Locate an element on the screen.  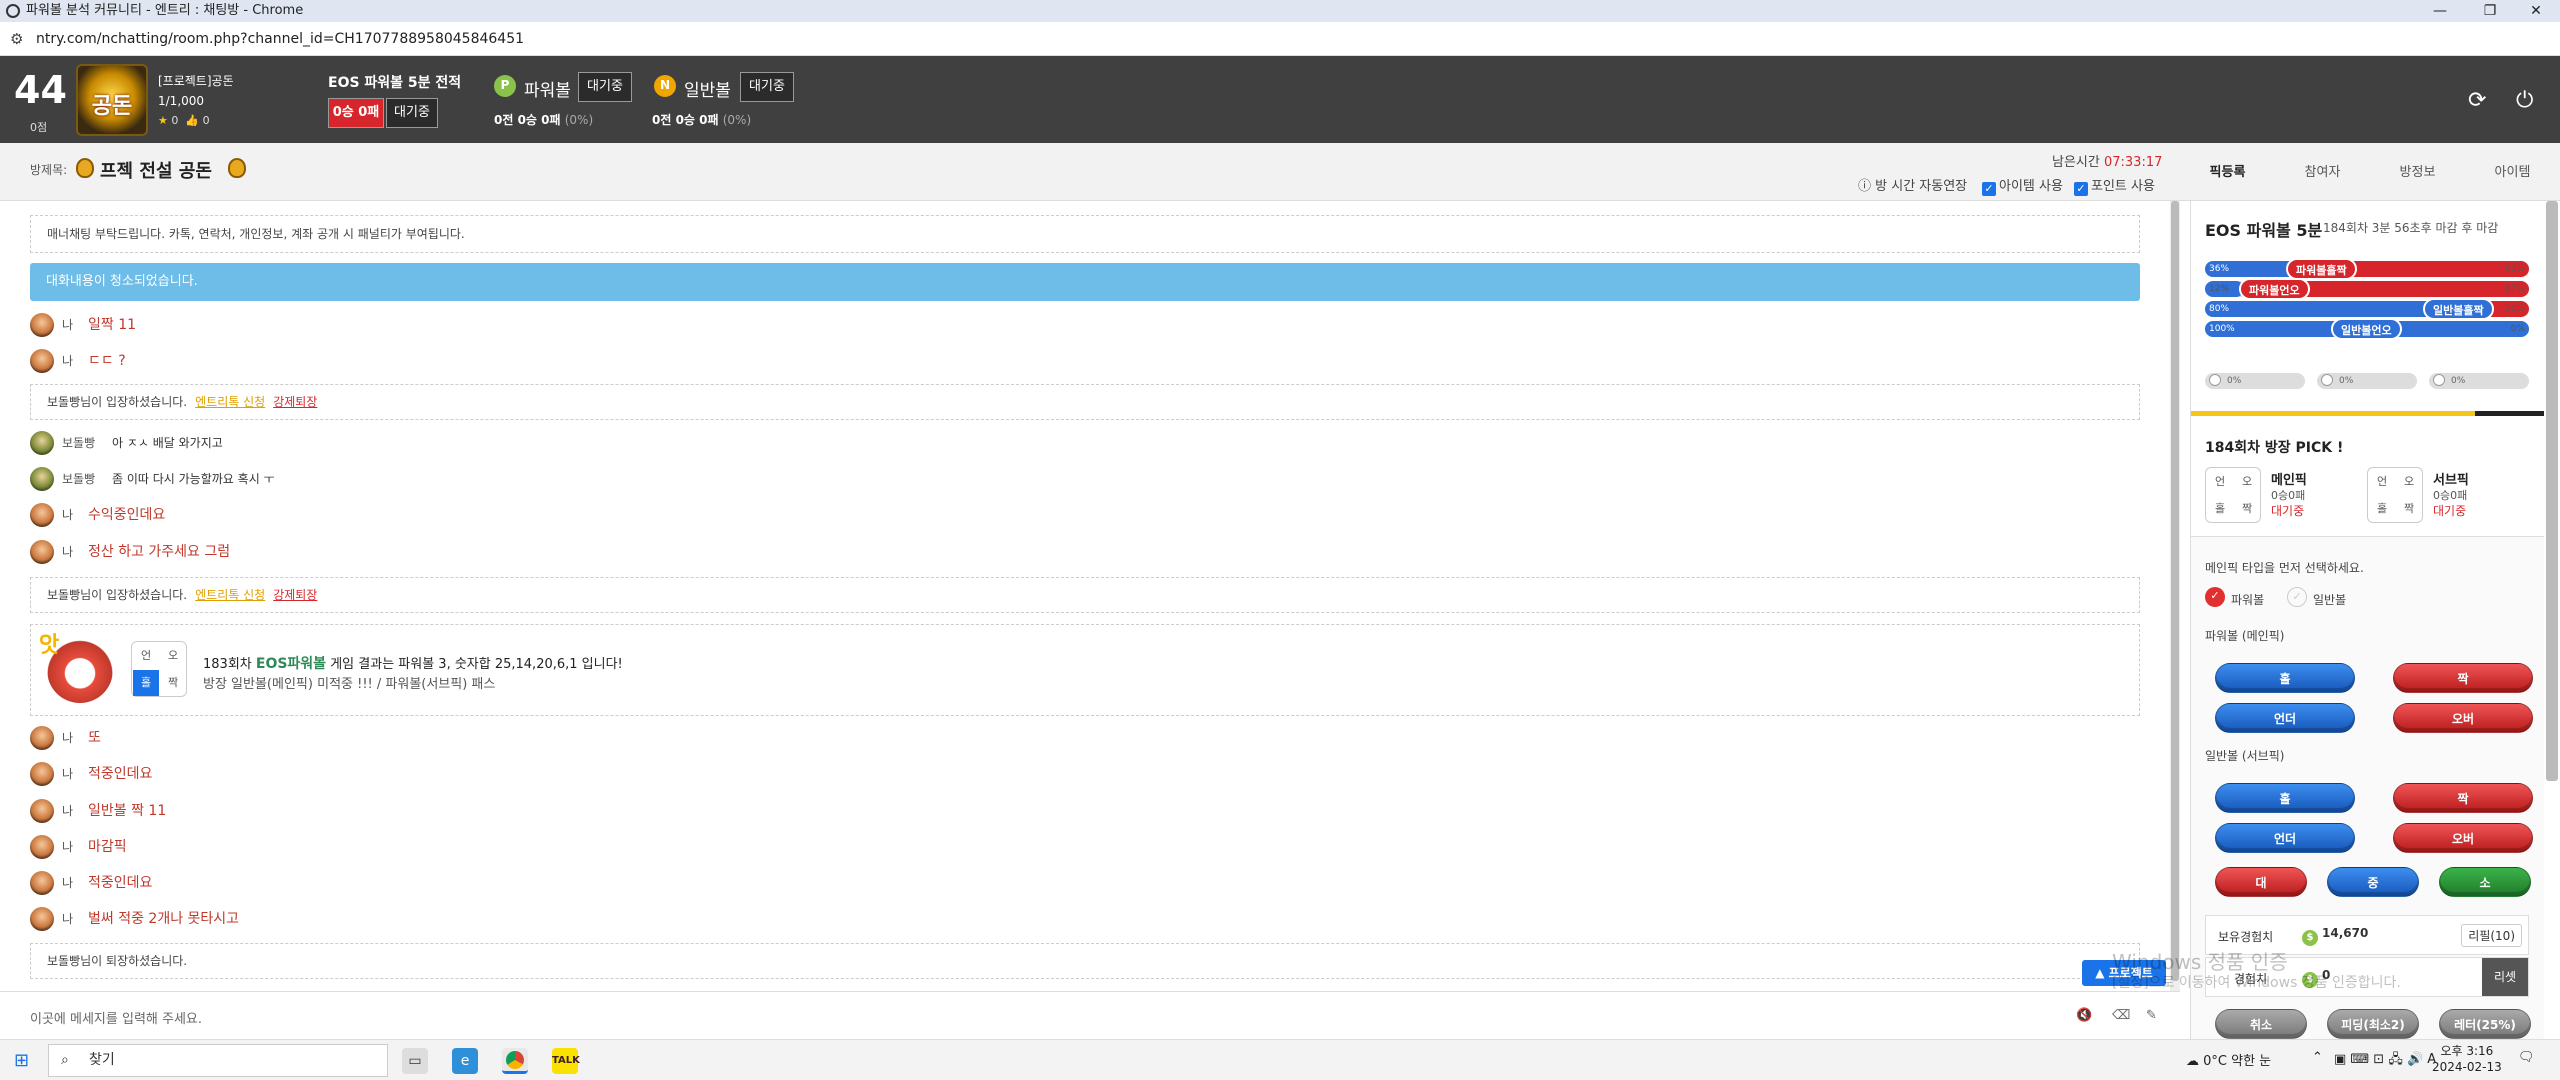
normalball-record-pct: (0%) is located at coordinates (737, 120).